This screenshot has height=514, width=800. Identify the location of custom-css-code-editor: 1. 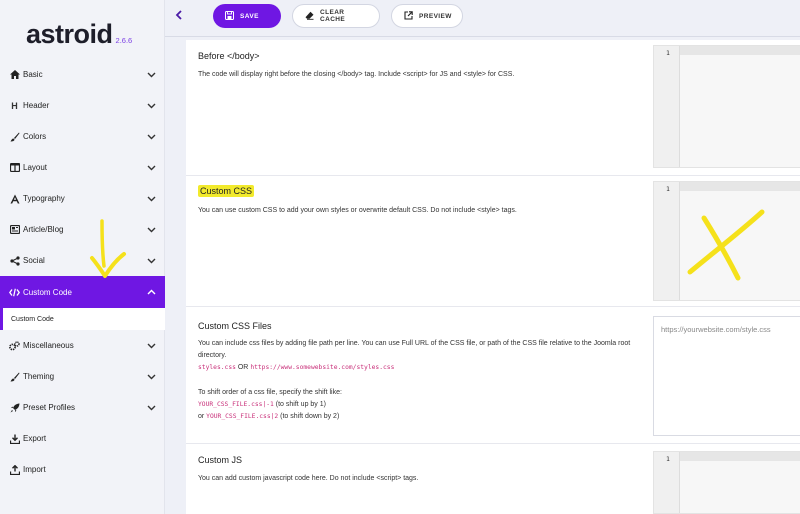
(726, 241).